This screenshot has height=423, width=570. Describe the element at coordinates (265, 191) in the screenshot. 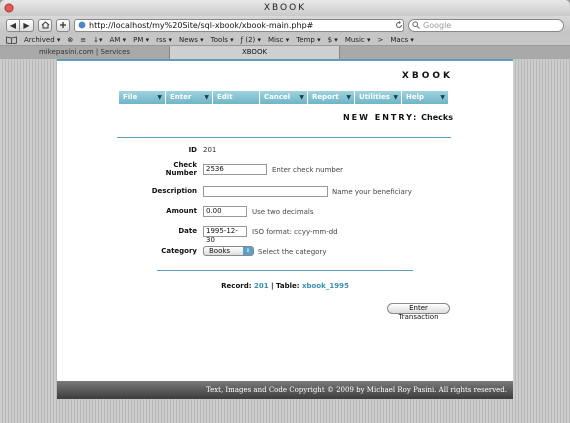

I see `description-input` at that location.